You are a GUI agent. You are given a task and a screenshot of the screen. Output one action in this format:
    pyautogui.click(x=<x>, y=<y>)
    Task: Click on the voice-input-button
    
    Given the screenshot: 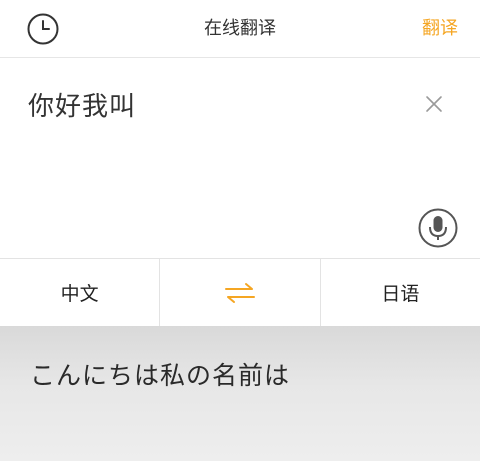 What is the action you would take?
    pyautogui.click(x=438, y=228)
    